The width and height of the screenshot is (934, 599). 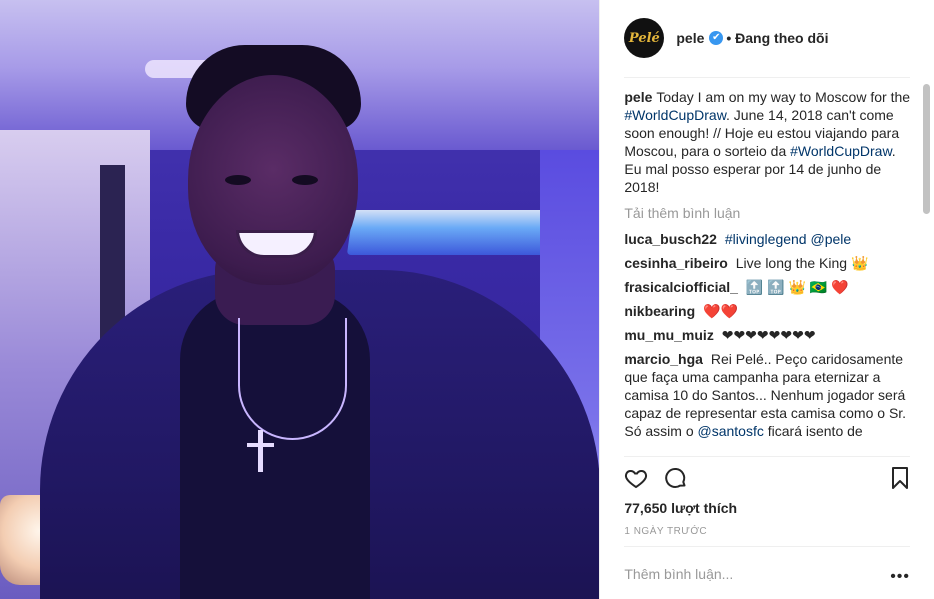 I want to click on comment-icon, so click(x=676, y=478).